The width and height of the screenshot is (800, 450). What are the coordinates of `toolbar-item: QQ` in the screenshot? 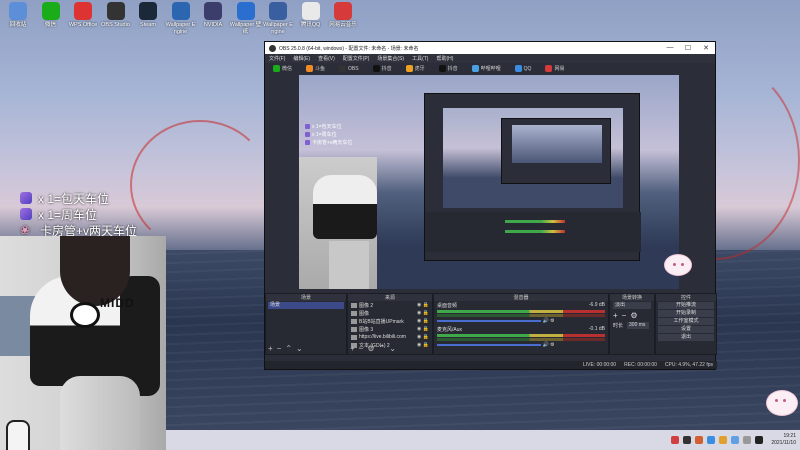 It's located at (522, 68).